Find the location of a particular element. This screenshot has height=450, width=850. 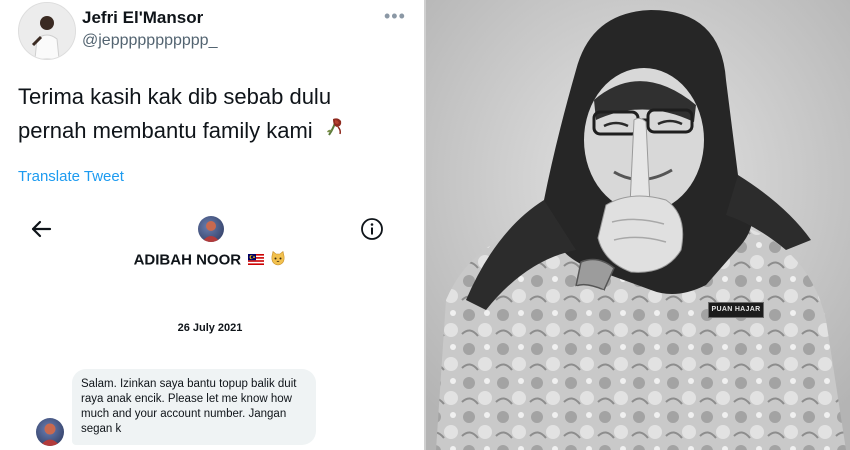

more-horizontal-icon: ••• is located at coordinates (395, 16).